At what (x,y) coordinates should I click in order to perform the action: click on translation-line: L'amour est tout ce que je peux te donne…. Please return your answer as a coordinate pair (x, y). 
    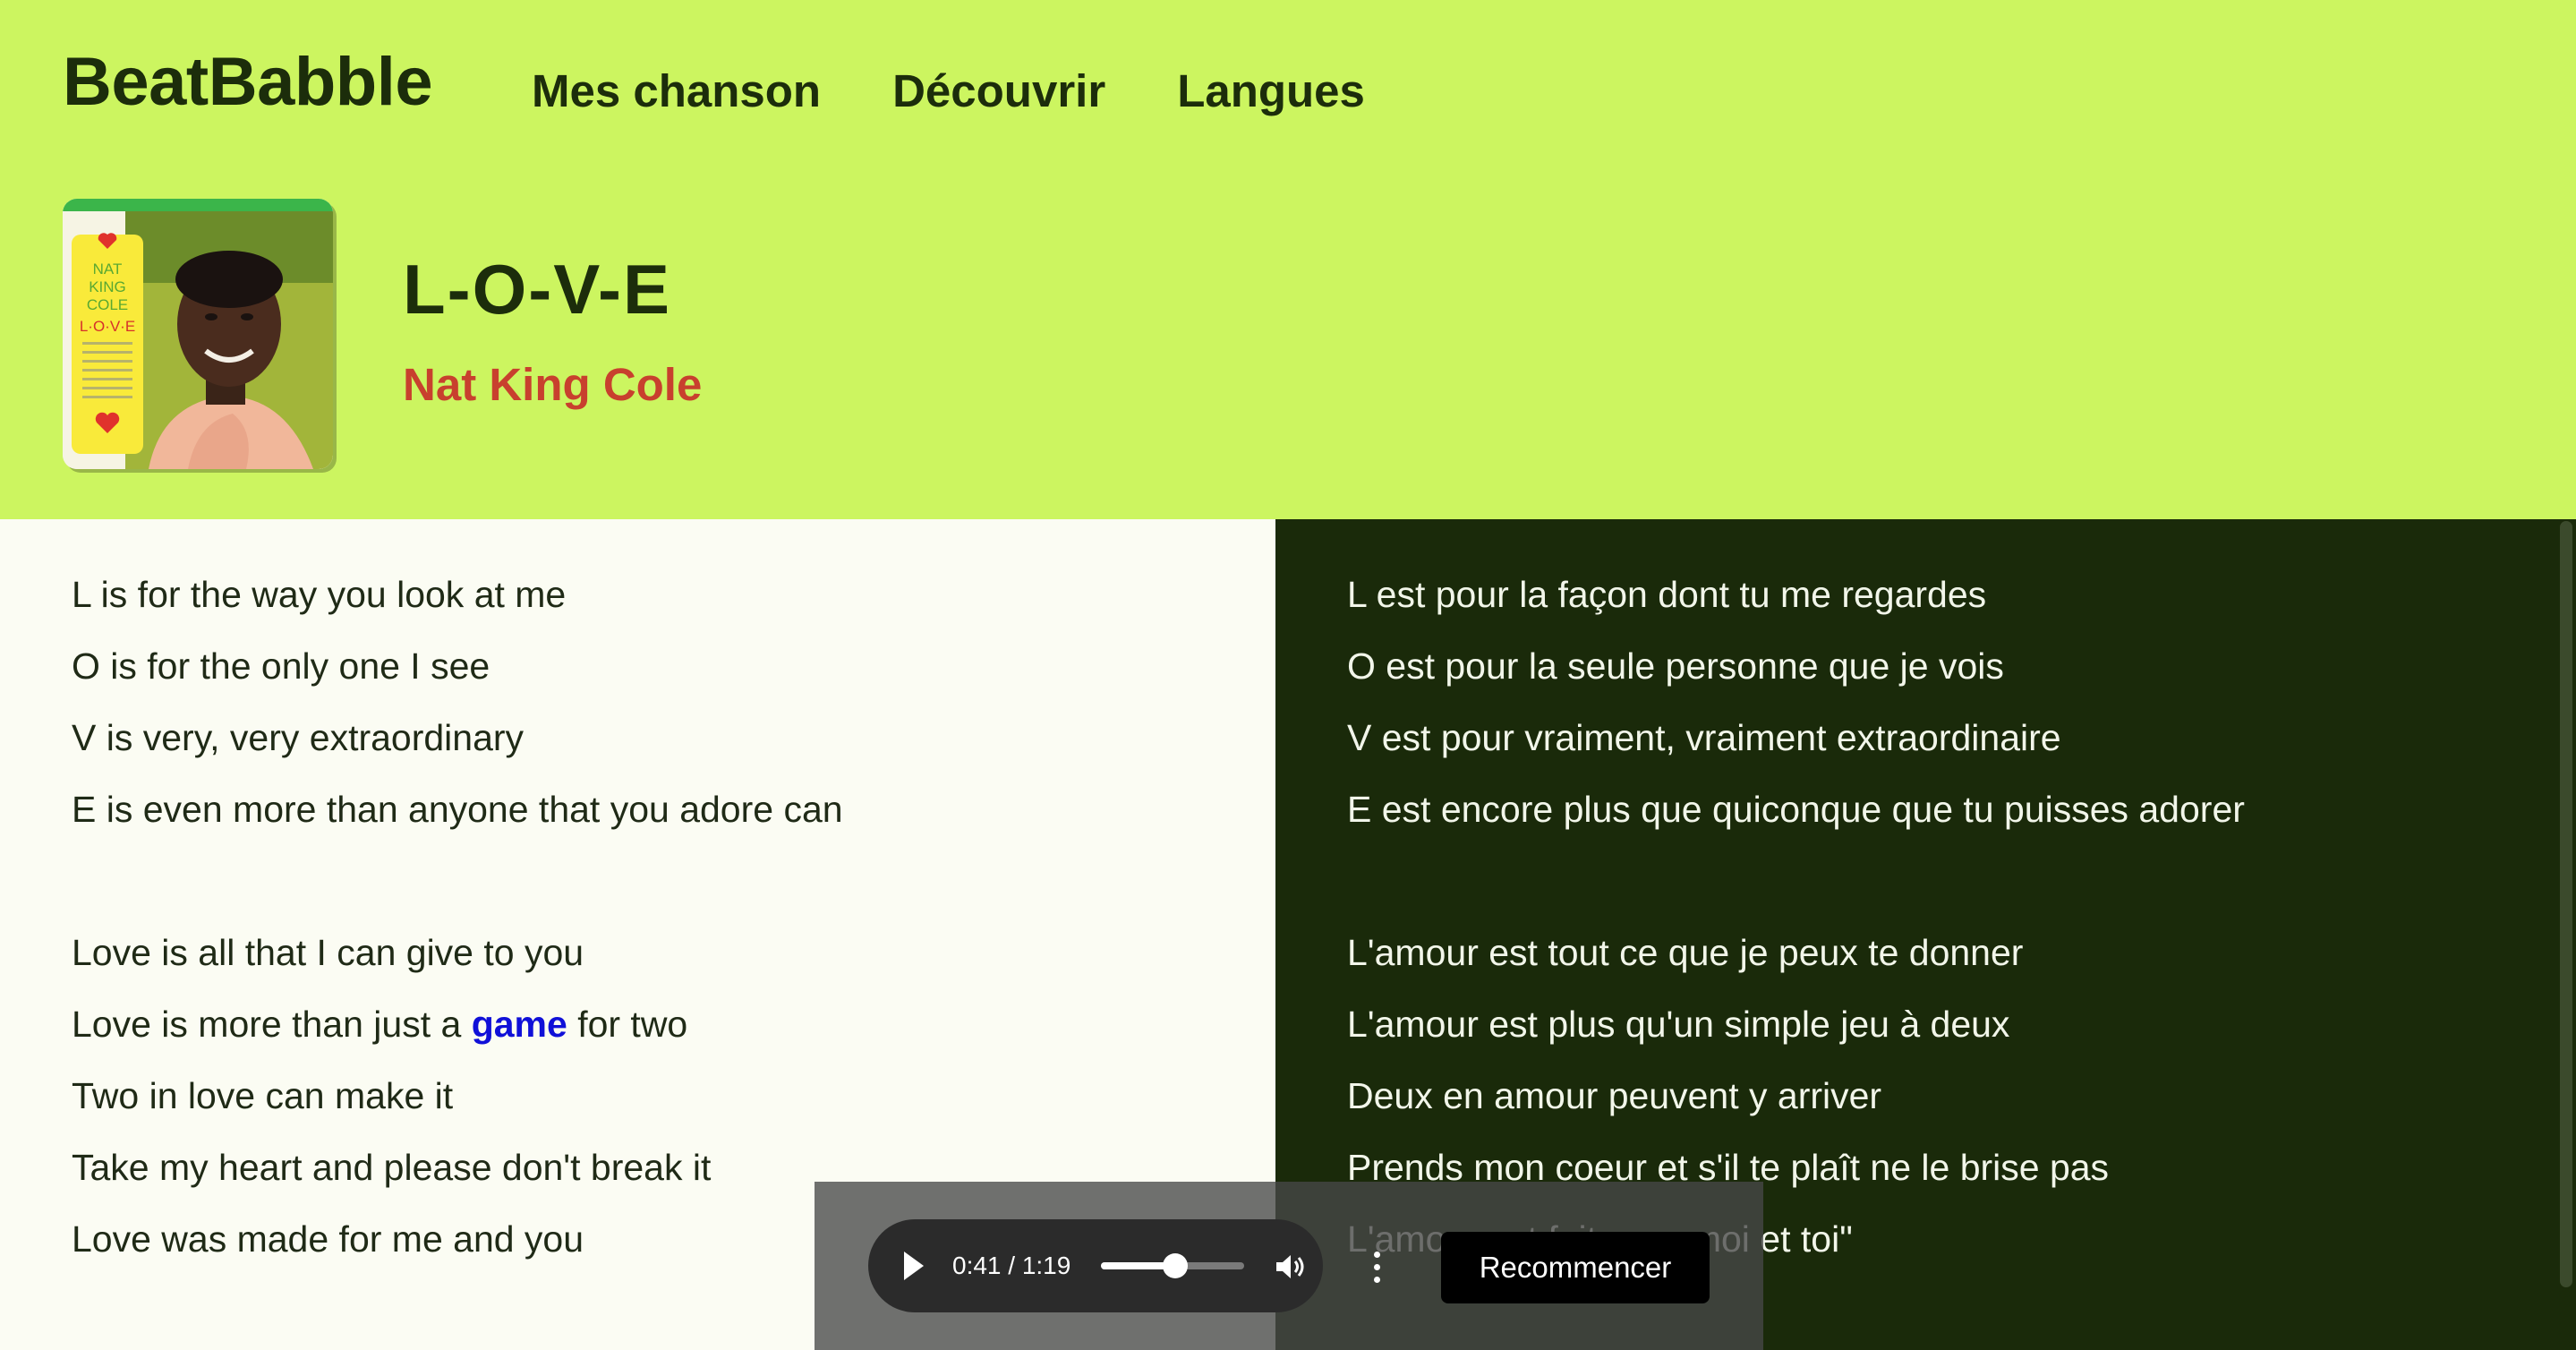
    Looking at the image, I should click on (1685, 953).